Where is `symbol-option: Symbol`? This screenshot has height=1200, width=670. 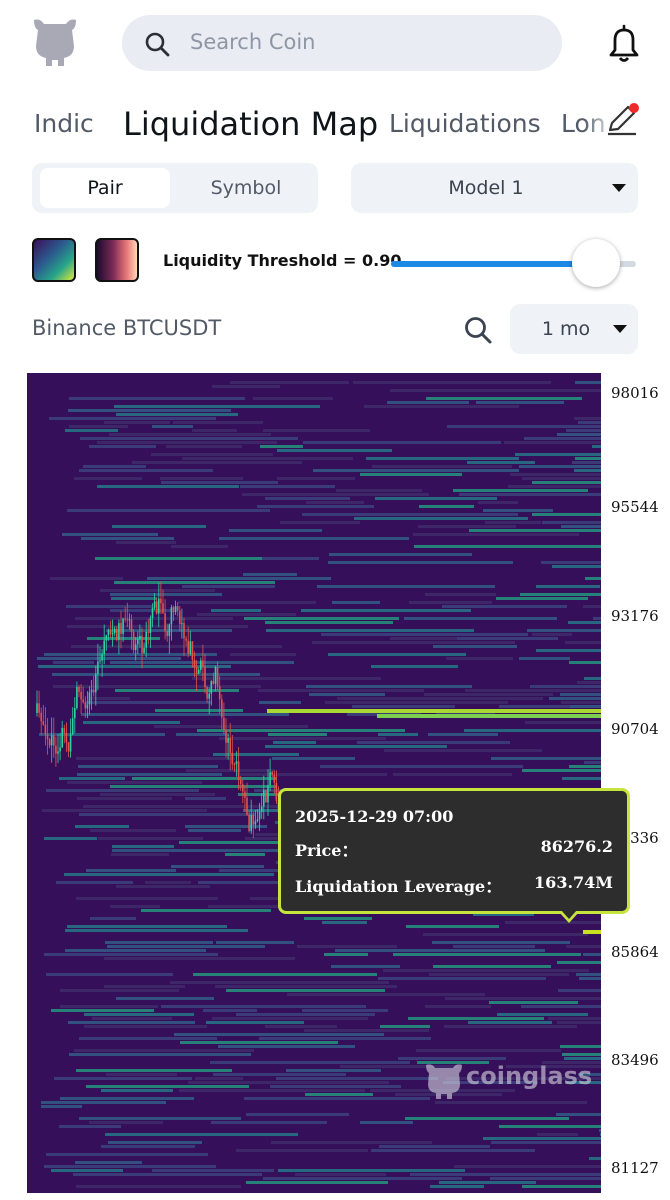
symbol-option: Symbol is located at coordinates (246, 188).